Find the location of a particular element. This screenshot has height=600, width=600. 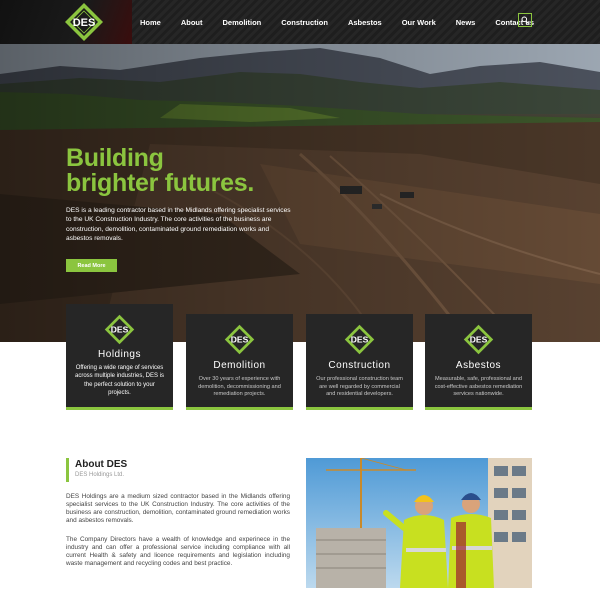

about-heading: About DES DES Holdings Ltd. is located at coordinates (96, 470).